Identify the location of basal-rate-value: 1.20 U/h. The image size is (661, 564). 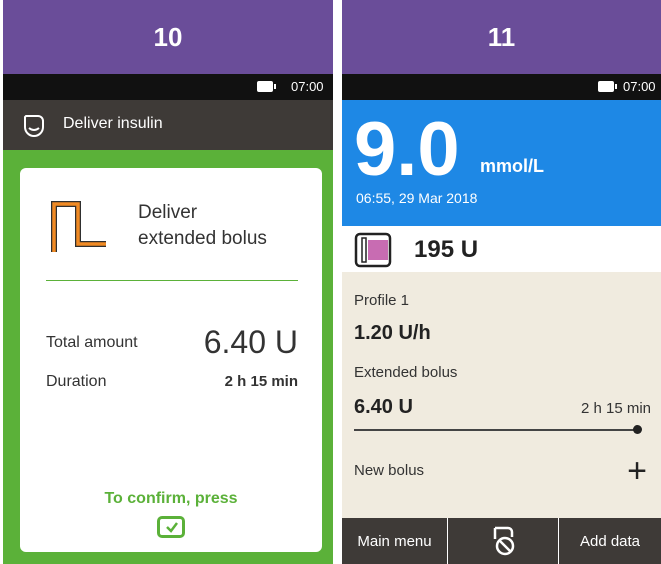
(392, 333).